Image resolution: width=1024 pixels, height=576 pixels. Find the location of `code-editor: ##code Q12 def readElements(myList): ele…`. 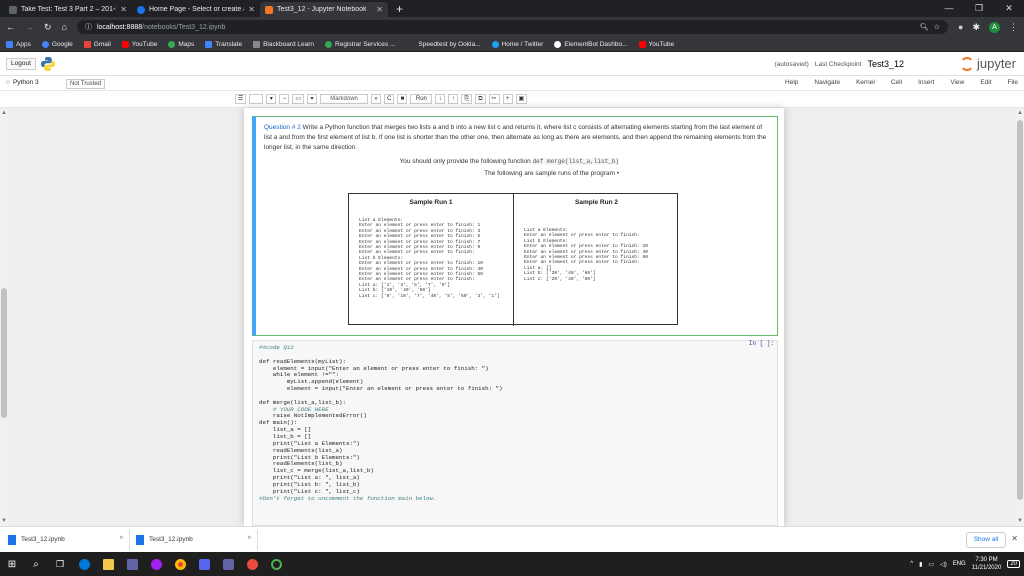

code-editor: ##code Q12 def readElements(myList): ele… is located at coordinates (515, 423).